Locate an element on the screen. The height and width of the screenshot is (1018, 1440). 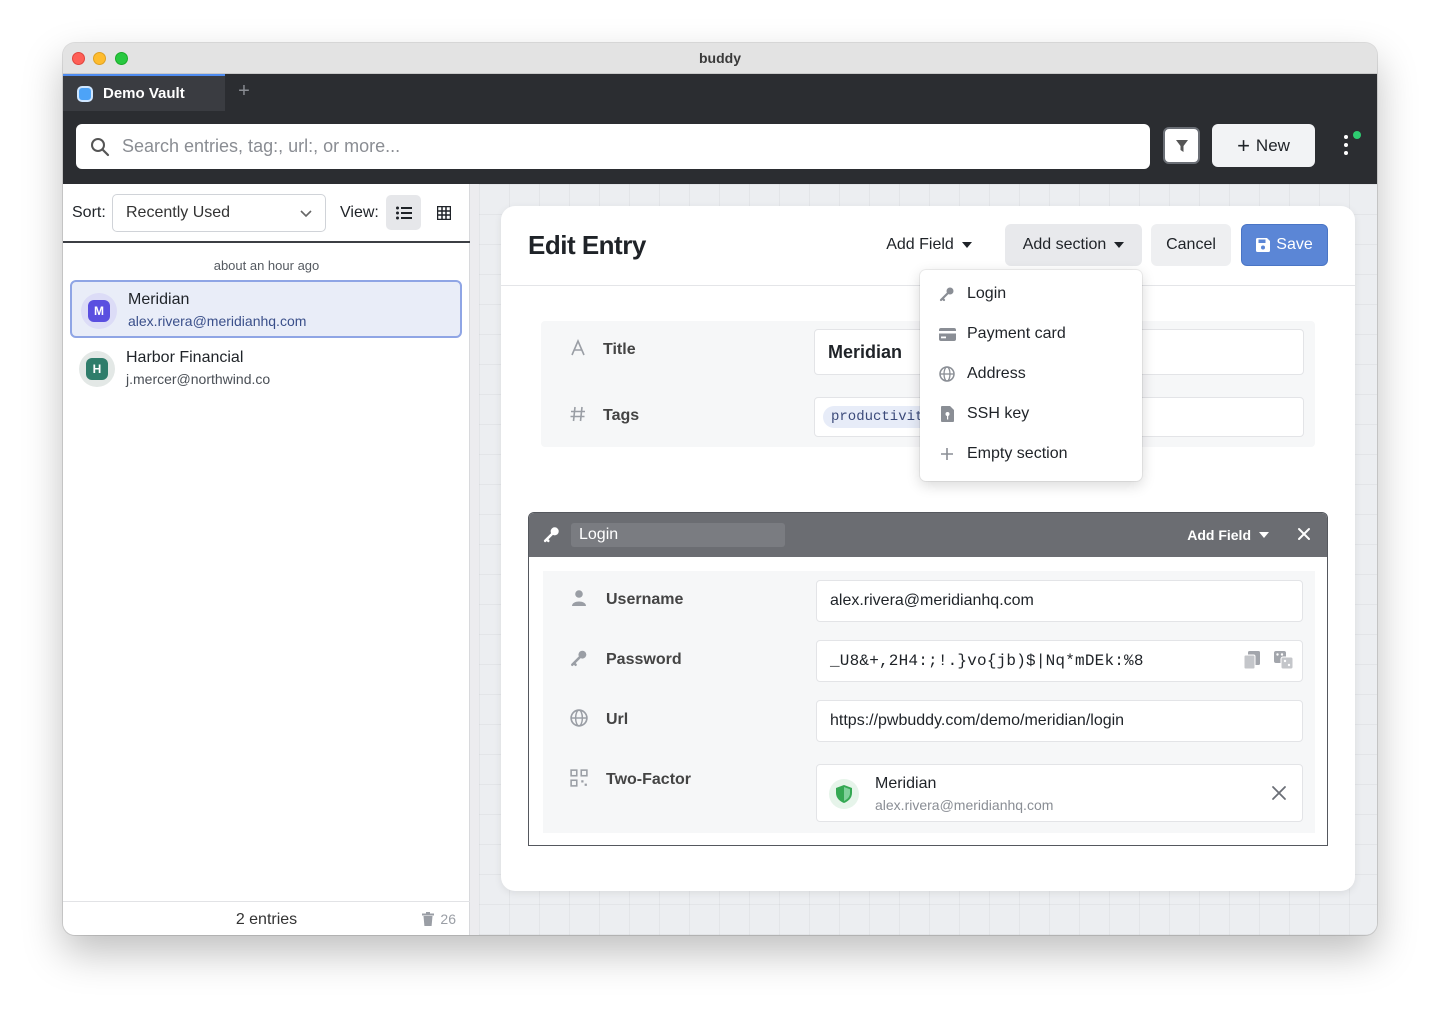
entry-name: Meridian is located at coordinates (159, 299).